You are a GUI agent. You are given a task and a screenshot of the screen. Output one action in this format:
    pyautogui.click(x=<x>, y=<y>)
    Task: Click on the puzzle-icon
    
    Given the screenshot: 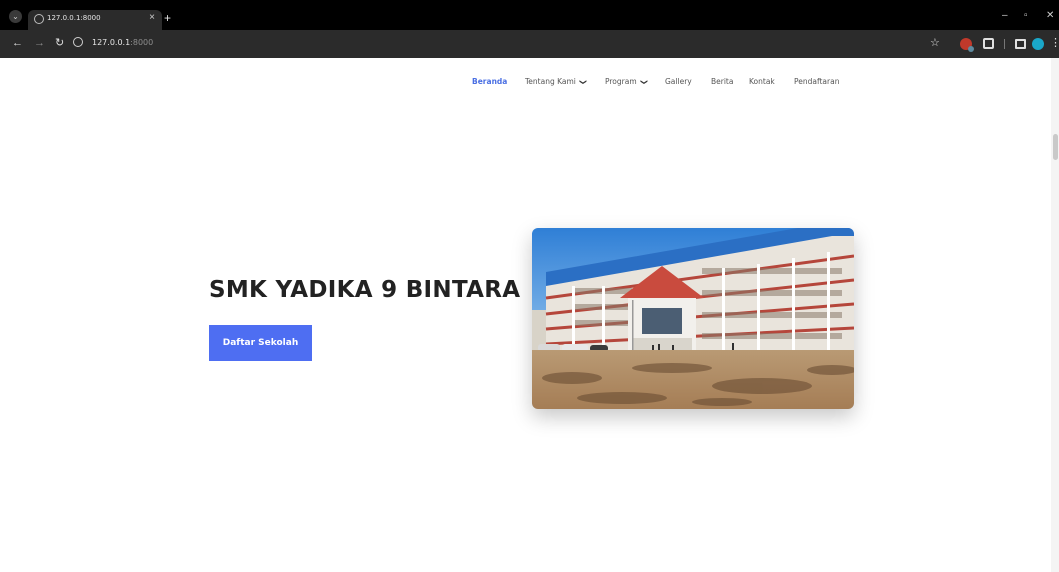 What is the action you would take?
    pyautogui.click(x=988, y=43)
    